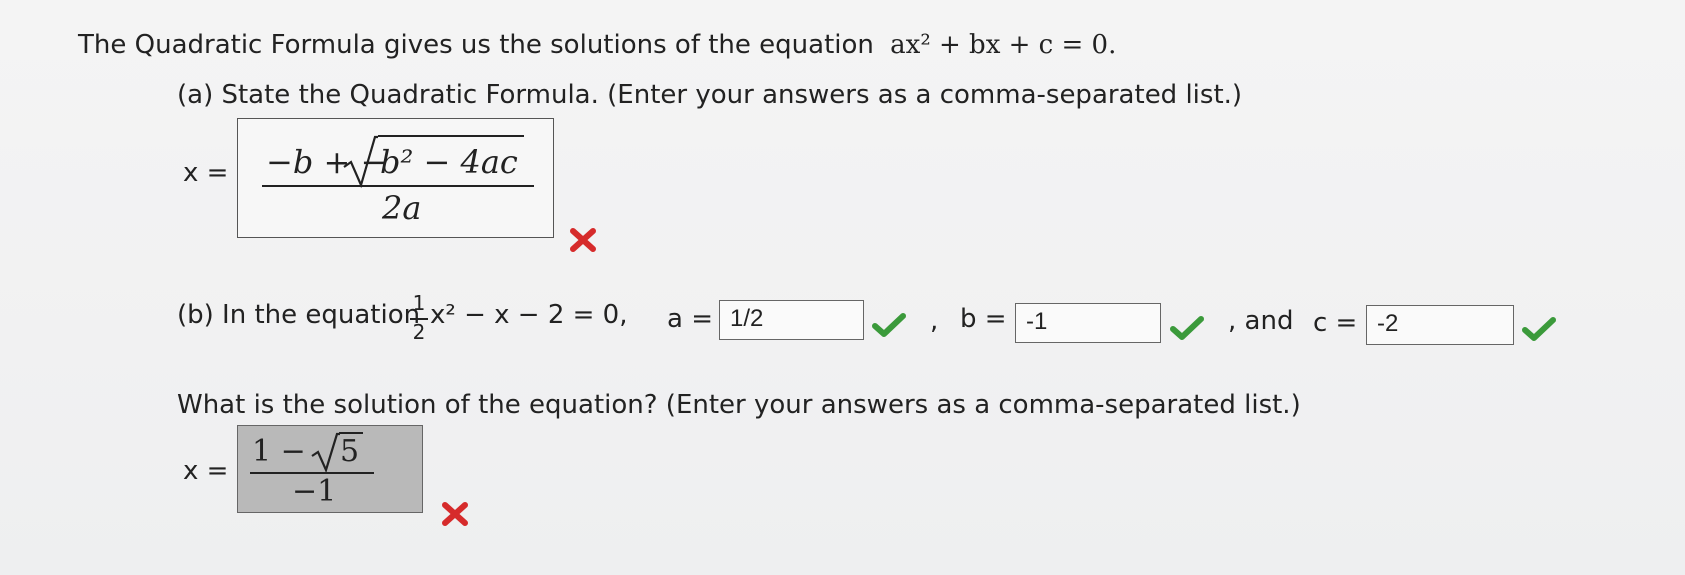  I want to click on b-label: b =, so click(983, 319).